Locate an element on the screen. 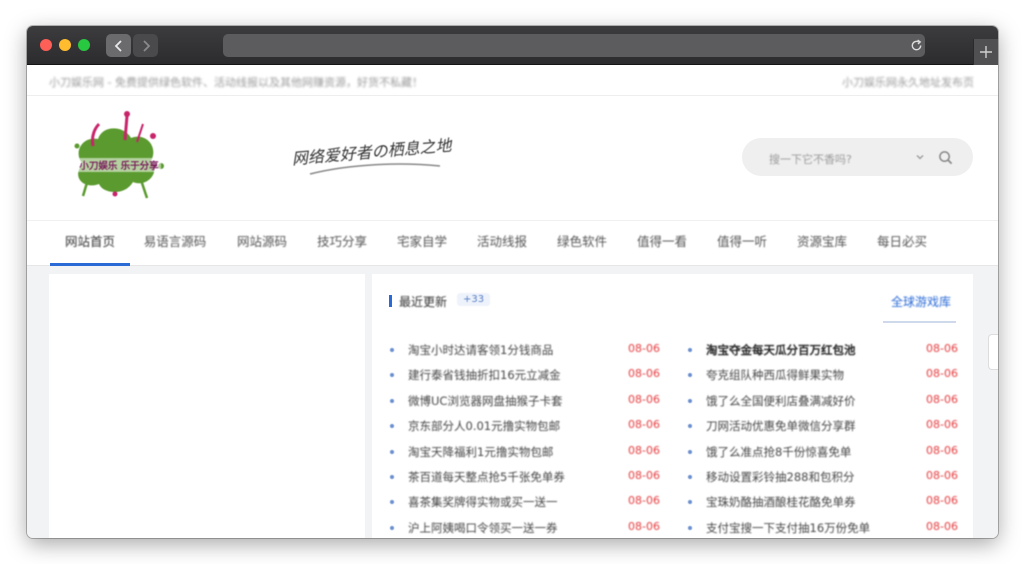  plus-icon is located at coordinates (986, 52).